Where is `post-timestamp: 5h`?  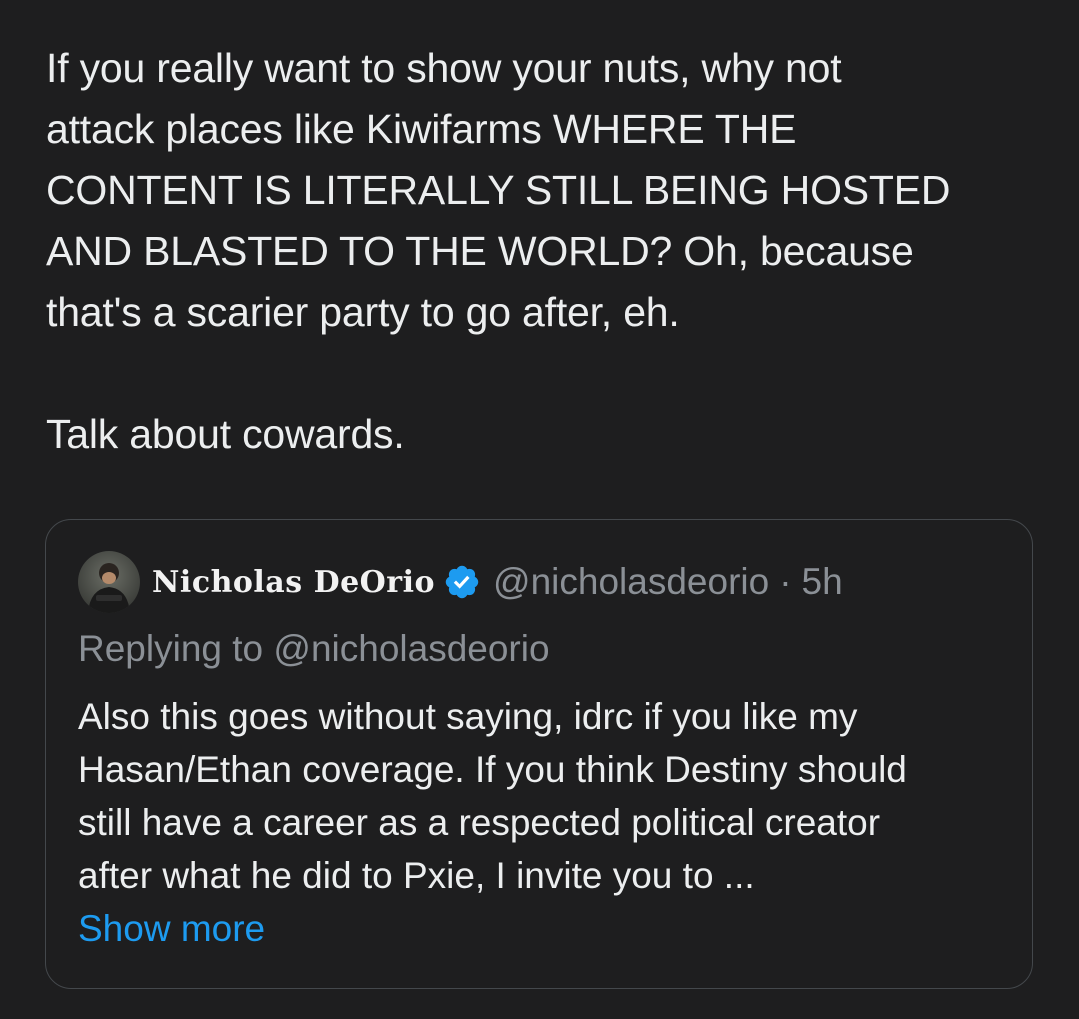
post-timestamp: 5h is located at coordinates (822, 582).